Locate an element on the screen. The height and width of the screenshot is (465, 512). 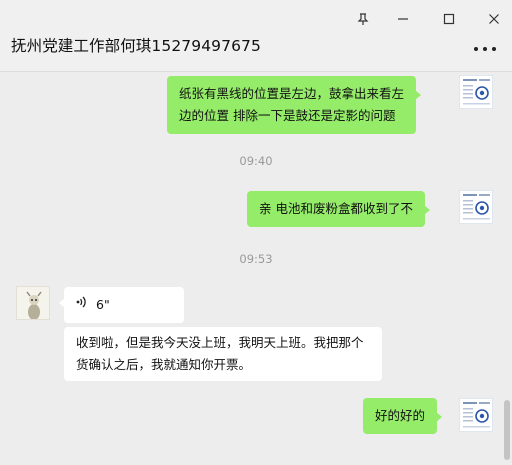
voice-message-bubble: 6" is located at coordinates (121, 305).